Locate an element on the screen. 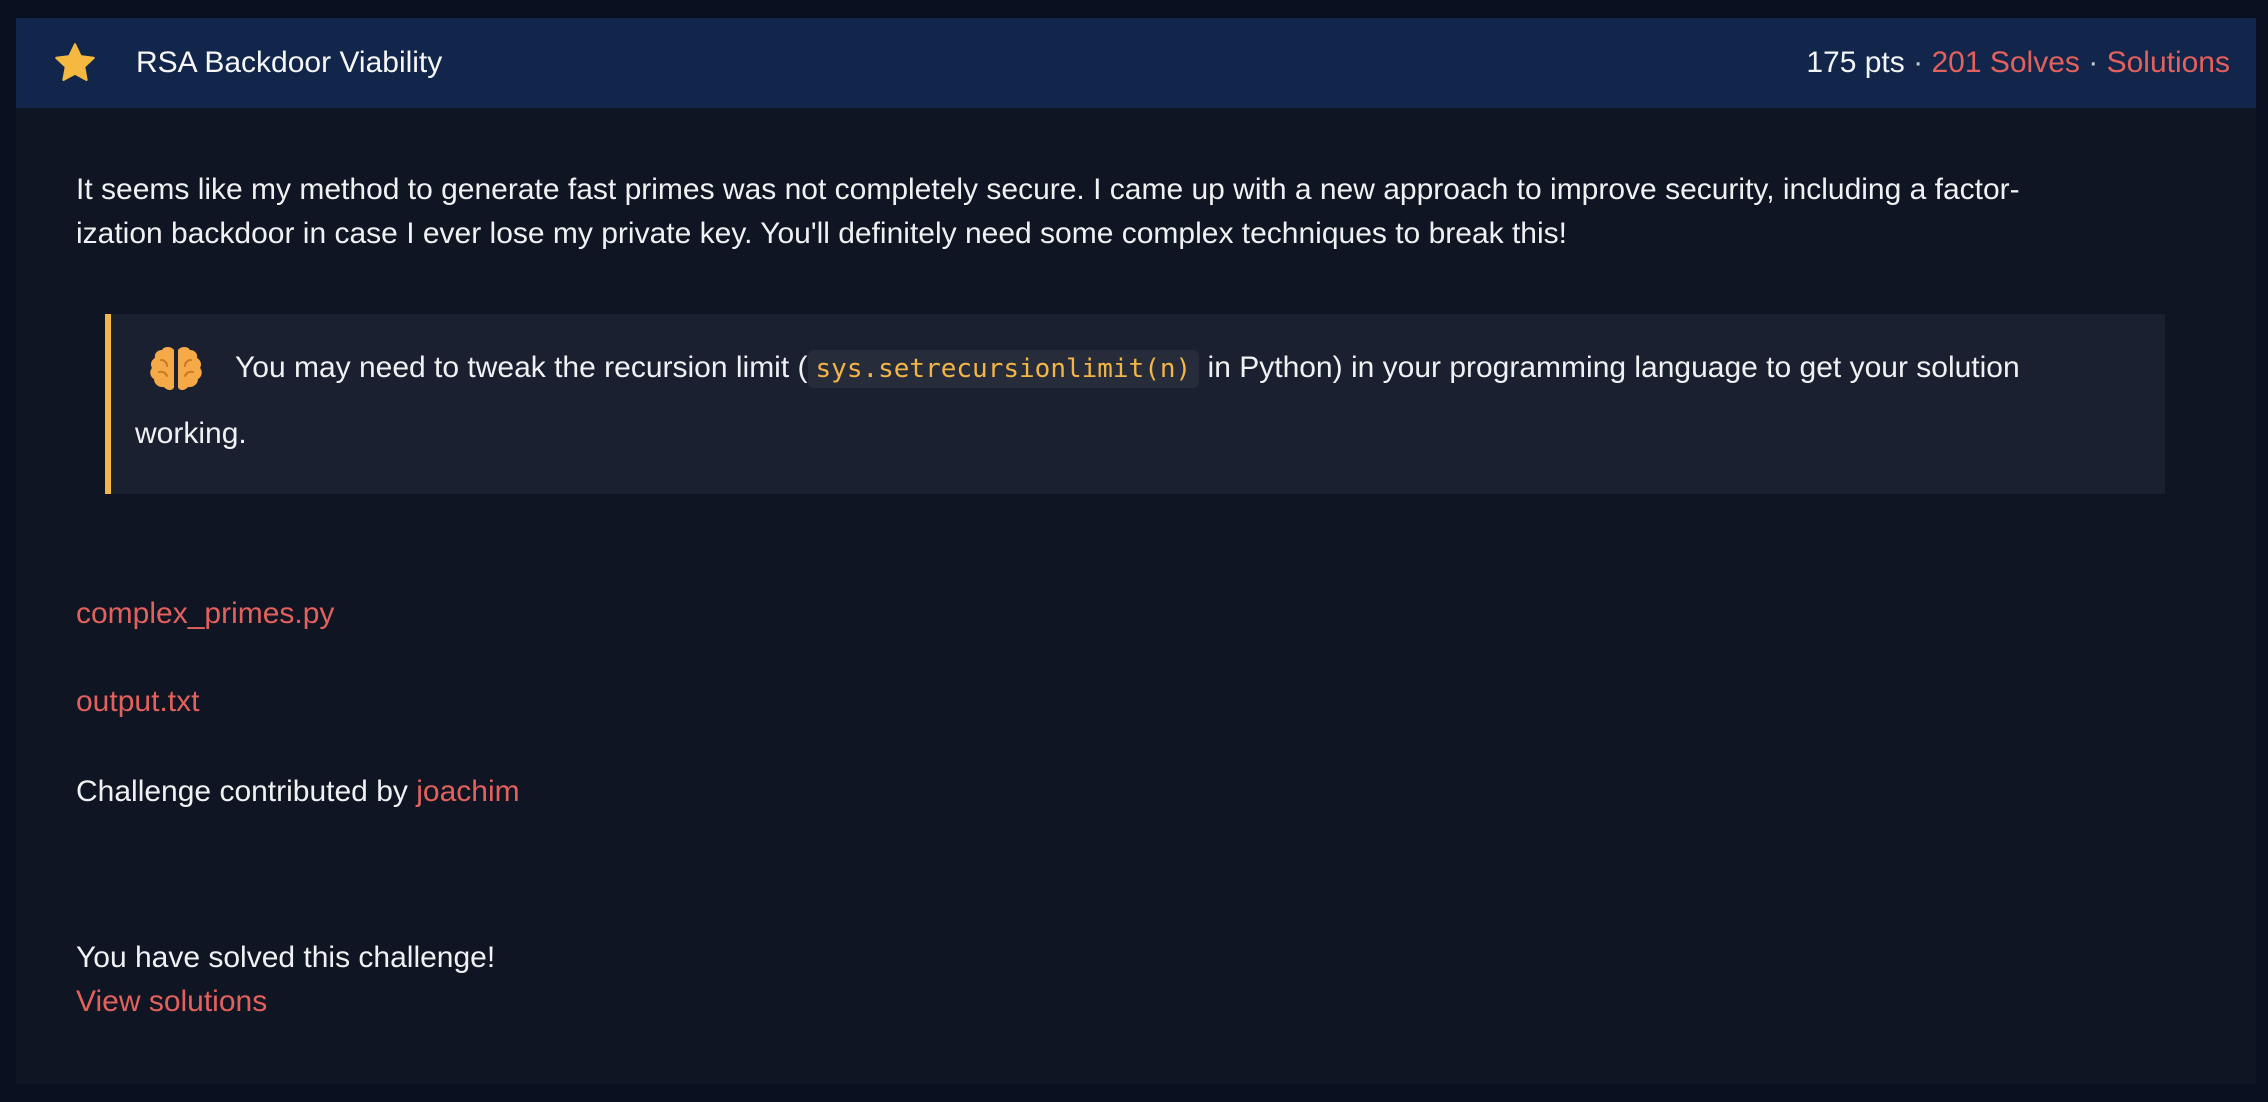  solved-message: You have solved this challenge! is located at coordinates (286, 957).